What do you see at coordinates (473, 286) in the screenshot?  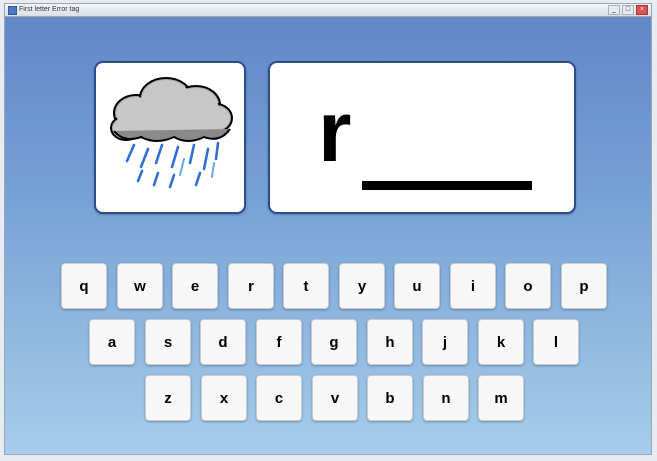 I see `key-i: i` at bounding box center [473, 286].